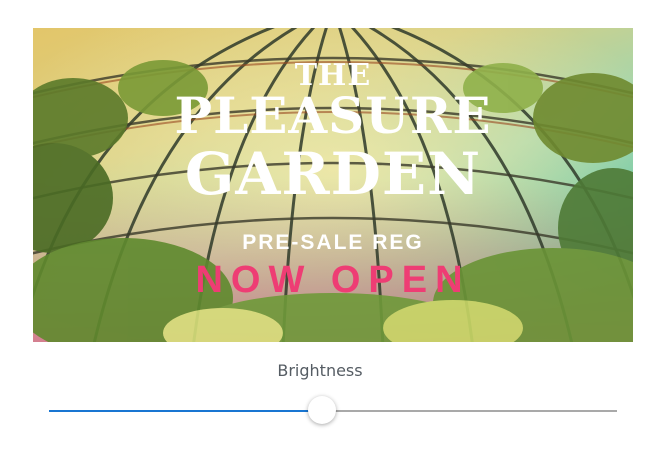 This screenshot has width=668, height=462. What do you see at coordinates (333, 242) in the screenshot?
I see `banner-subtitle: PRE-SALE REG` at bounding box center [333, 242].